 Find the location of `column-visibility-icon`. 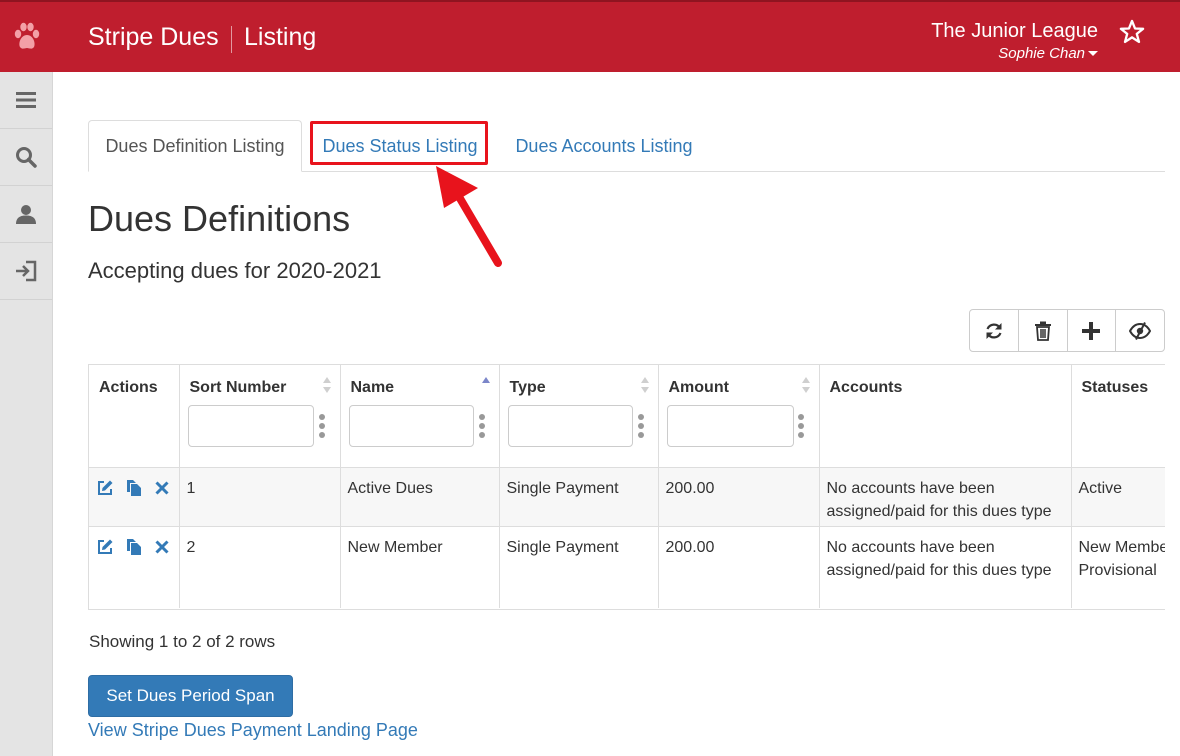

column-visibility-icon is located at coordinates (1140, 330).